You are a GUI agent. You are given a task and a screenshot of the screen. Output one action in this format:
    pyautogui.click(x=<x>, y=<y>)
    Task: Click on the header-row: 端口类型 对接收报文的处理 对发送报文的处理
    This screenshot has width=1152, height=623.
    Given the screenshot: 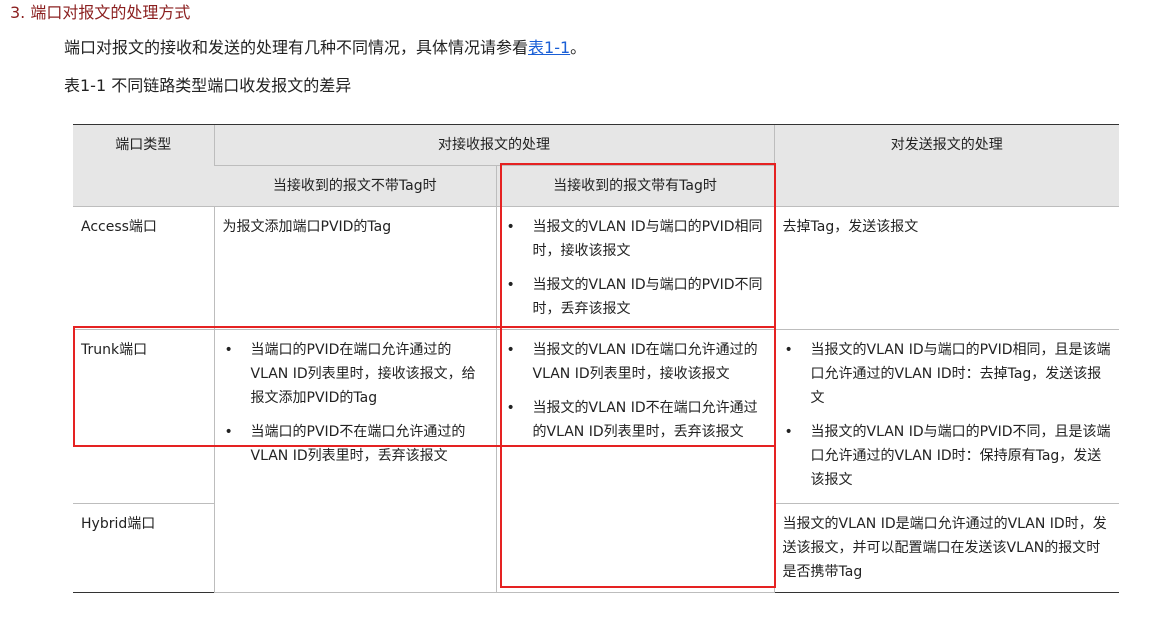 What is the action you would take?
    pyautogui.click(x=596, y=165)
    